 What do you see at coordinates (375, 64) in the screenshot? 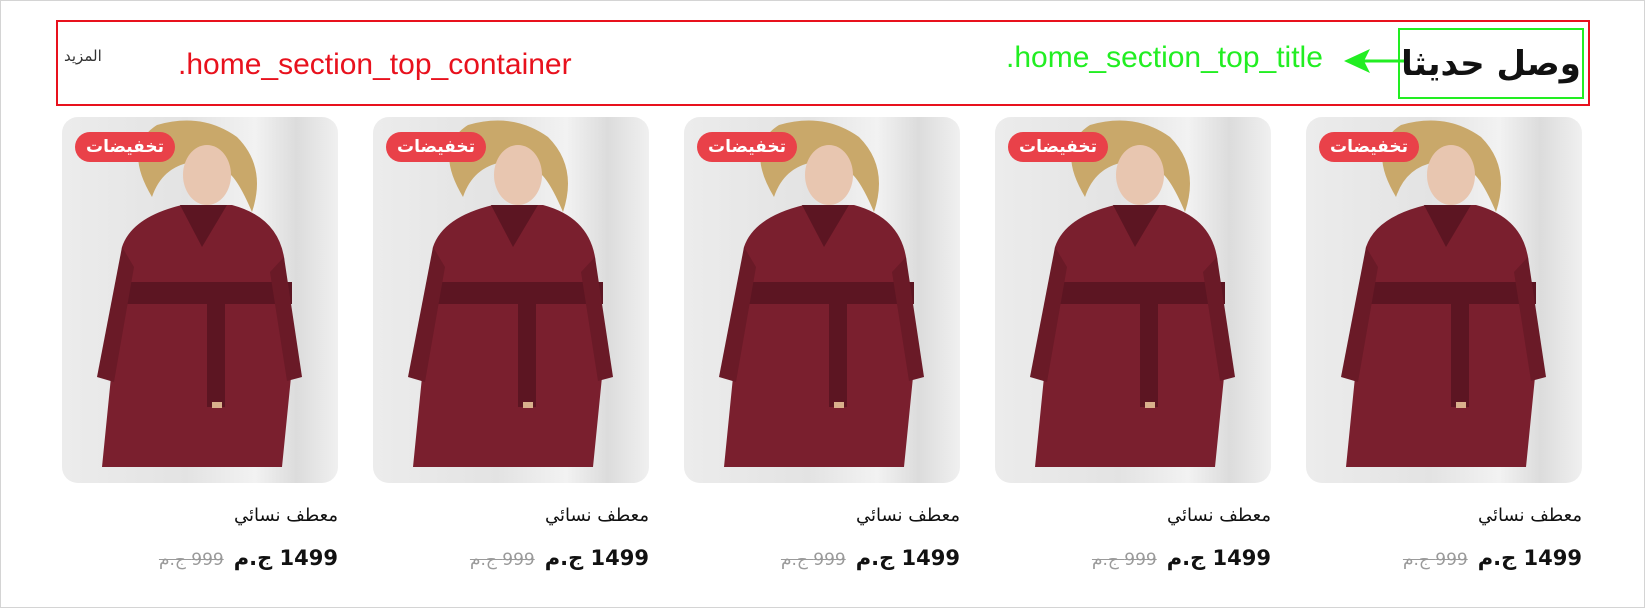
I see `container-class-annotation: .home_section_top_container` at bounding box center [375, 64].